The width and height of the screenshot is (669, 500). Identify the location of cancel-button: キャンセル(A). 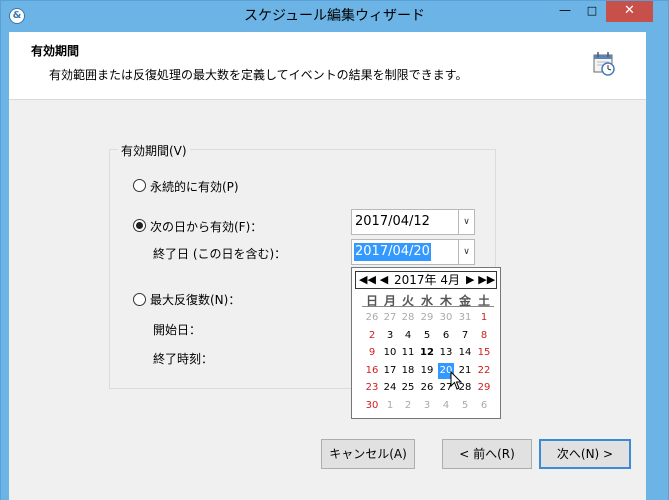
(368, 454).